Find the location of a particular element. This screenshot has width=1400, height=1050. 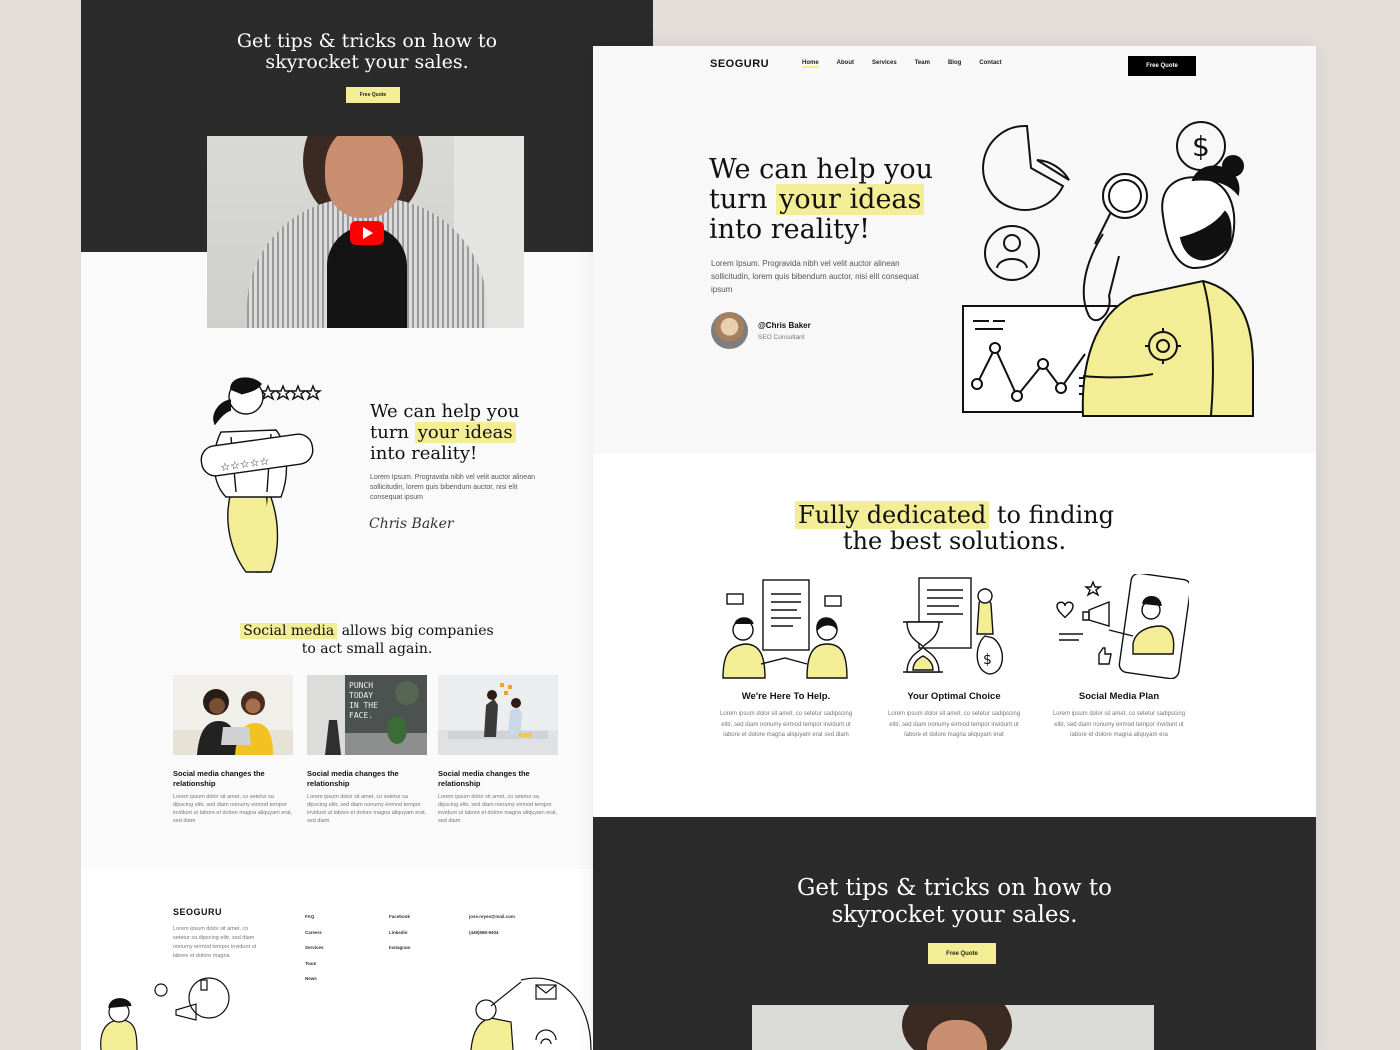

footer-illustration is located at coordinates (346, 1013).